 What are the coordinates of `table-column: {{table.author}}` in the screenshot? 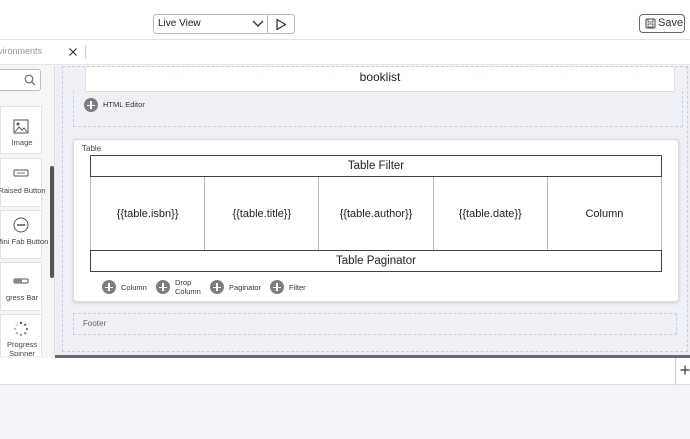 It's located at (376, 214).